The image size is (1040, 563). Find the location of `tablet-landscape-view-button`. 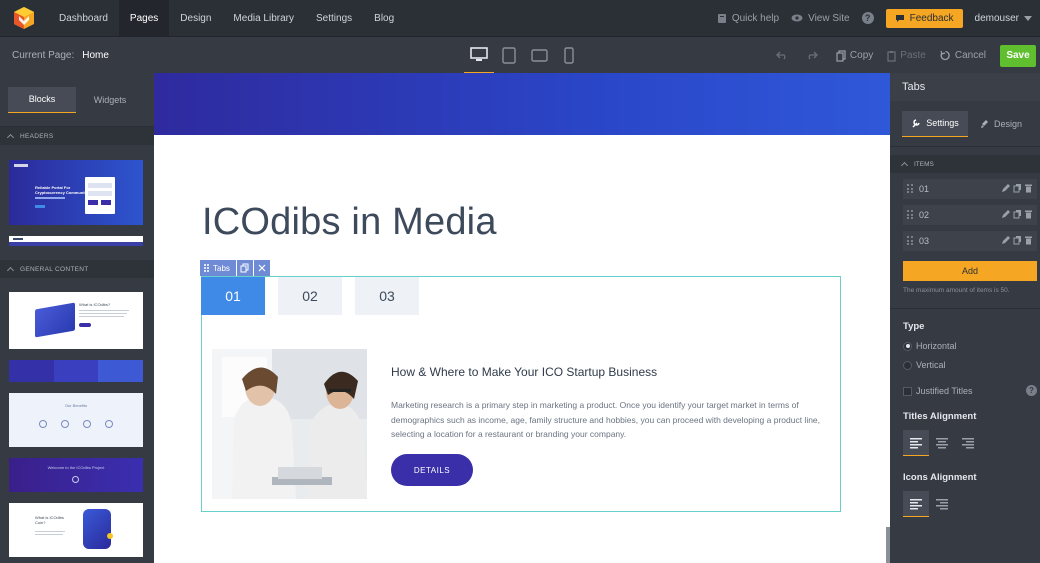

tablet-landscape-view-button is located at coordinates (539, 55).